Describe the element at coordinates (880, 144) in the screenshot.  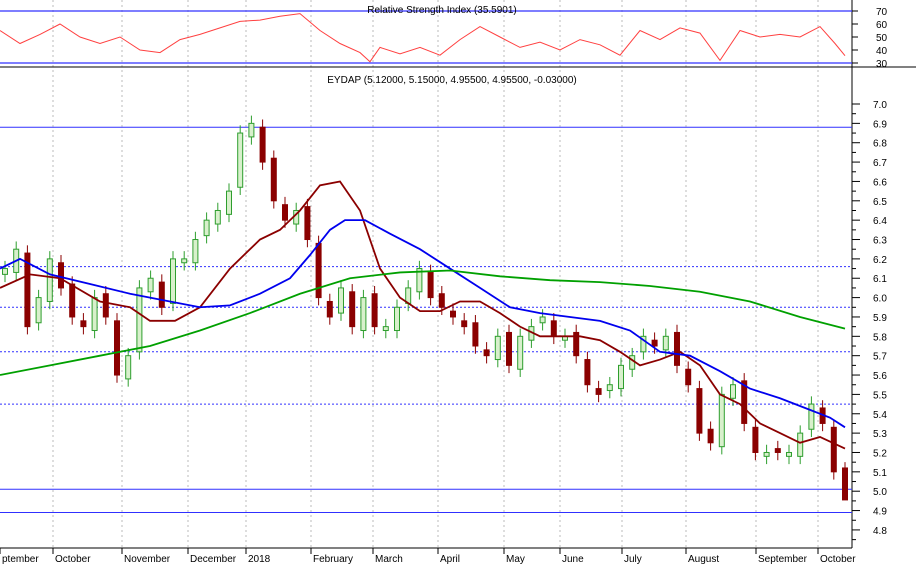
I see `price-axis-label: 6.8` at that location.